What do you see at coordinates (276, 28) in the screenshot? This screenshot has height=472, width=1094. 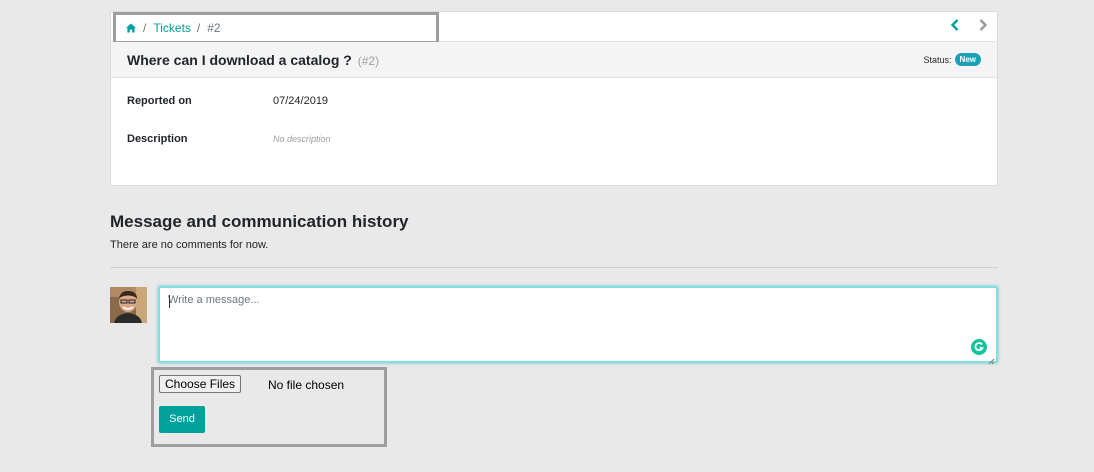 I see `breadcrumb: / Tickets / #2` at bounding box center [276, 28].